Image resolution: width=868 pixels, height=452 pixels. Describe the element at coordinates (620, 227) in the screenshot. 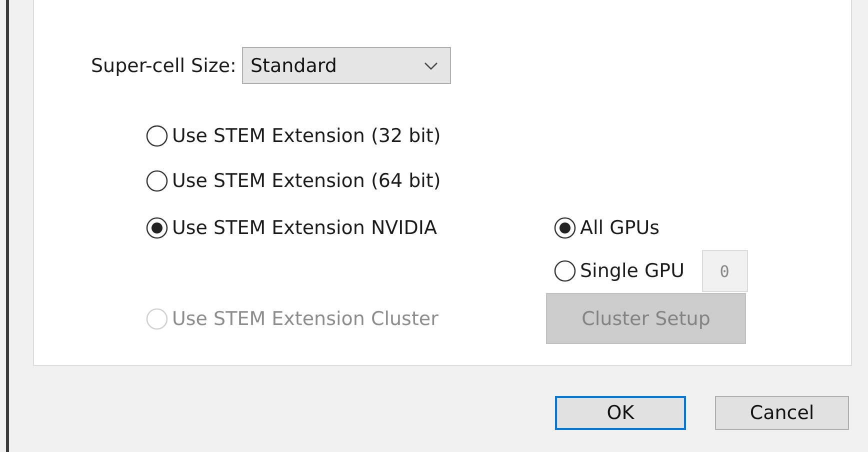

I see `radio-label: All GPUs` at that location.